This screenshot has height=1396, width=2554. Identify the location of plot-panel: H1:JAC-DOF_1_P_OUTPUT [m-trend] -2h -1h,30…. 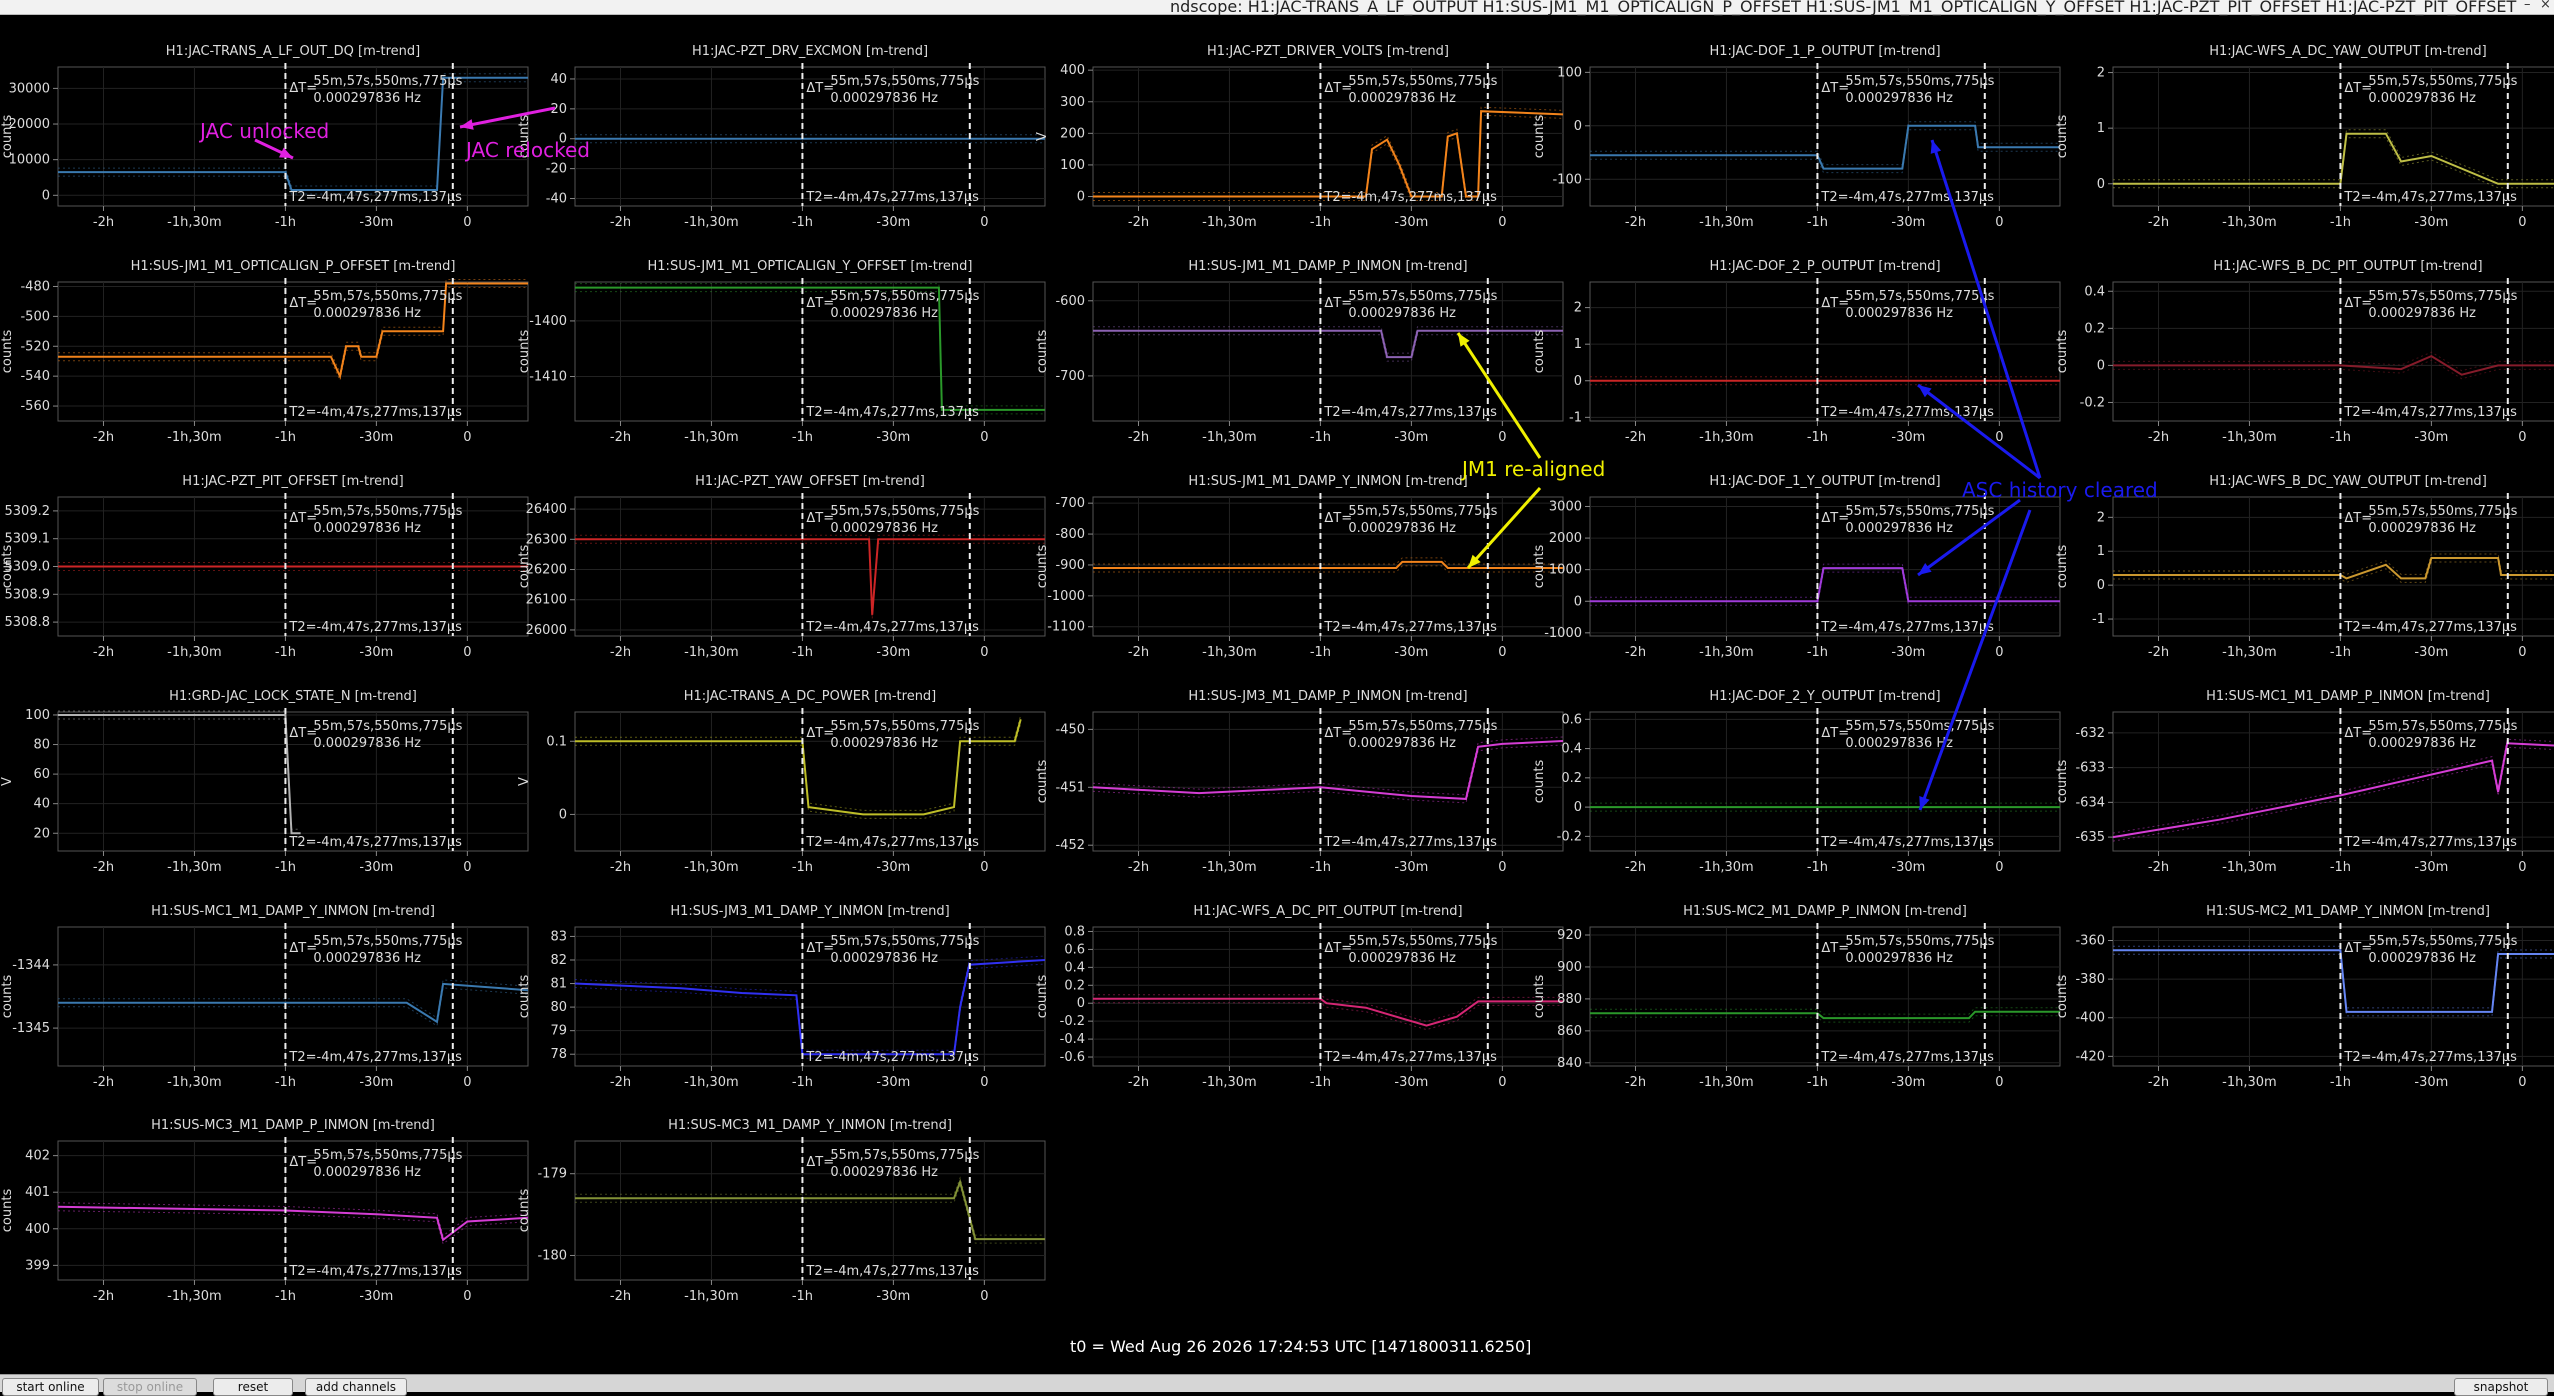
(1796, 137).